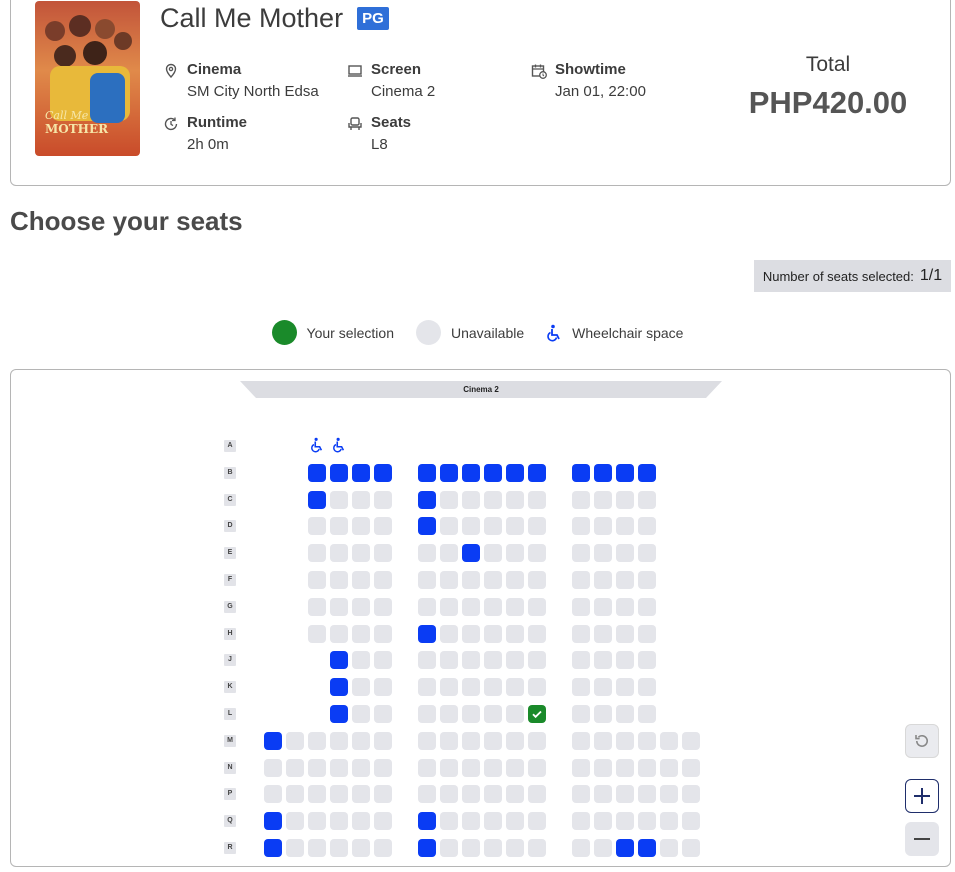 This screenshot has height=872, width=955. I want to click on seat-c17, so click(647, 499).